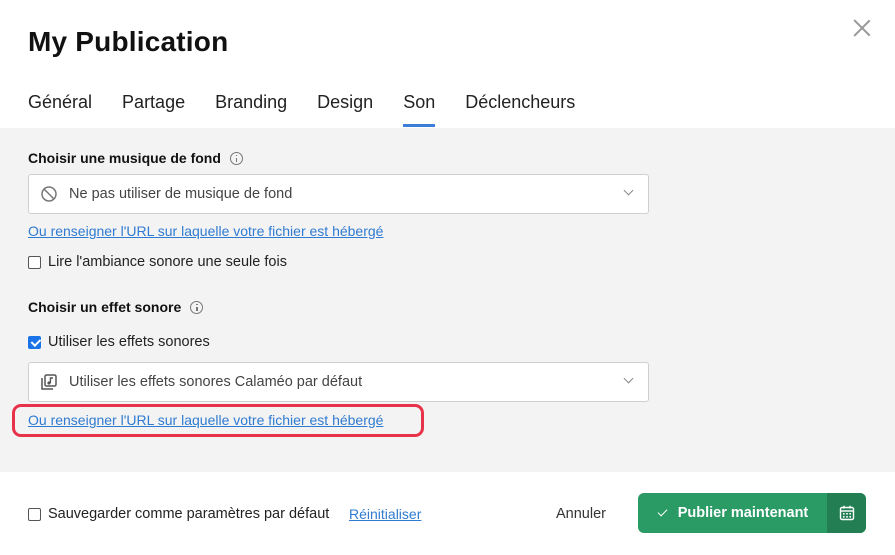 The image size is (895, 555). Describe the element at coordinates (218, 420) in the screenshot. I see `highlight-box` at that location.